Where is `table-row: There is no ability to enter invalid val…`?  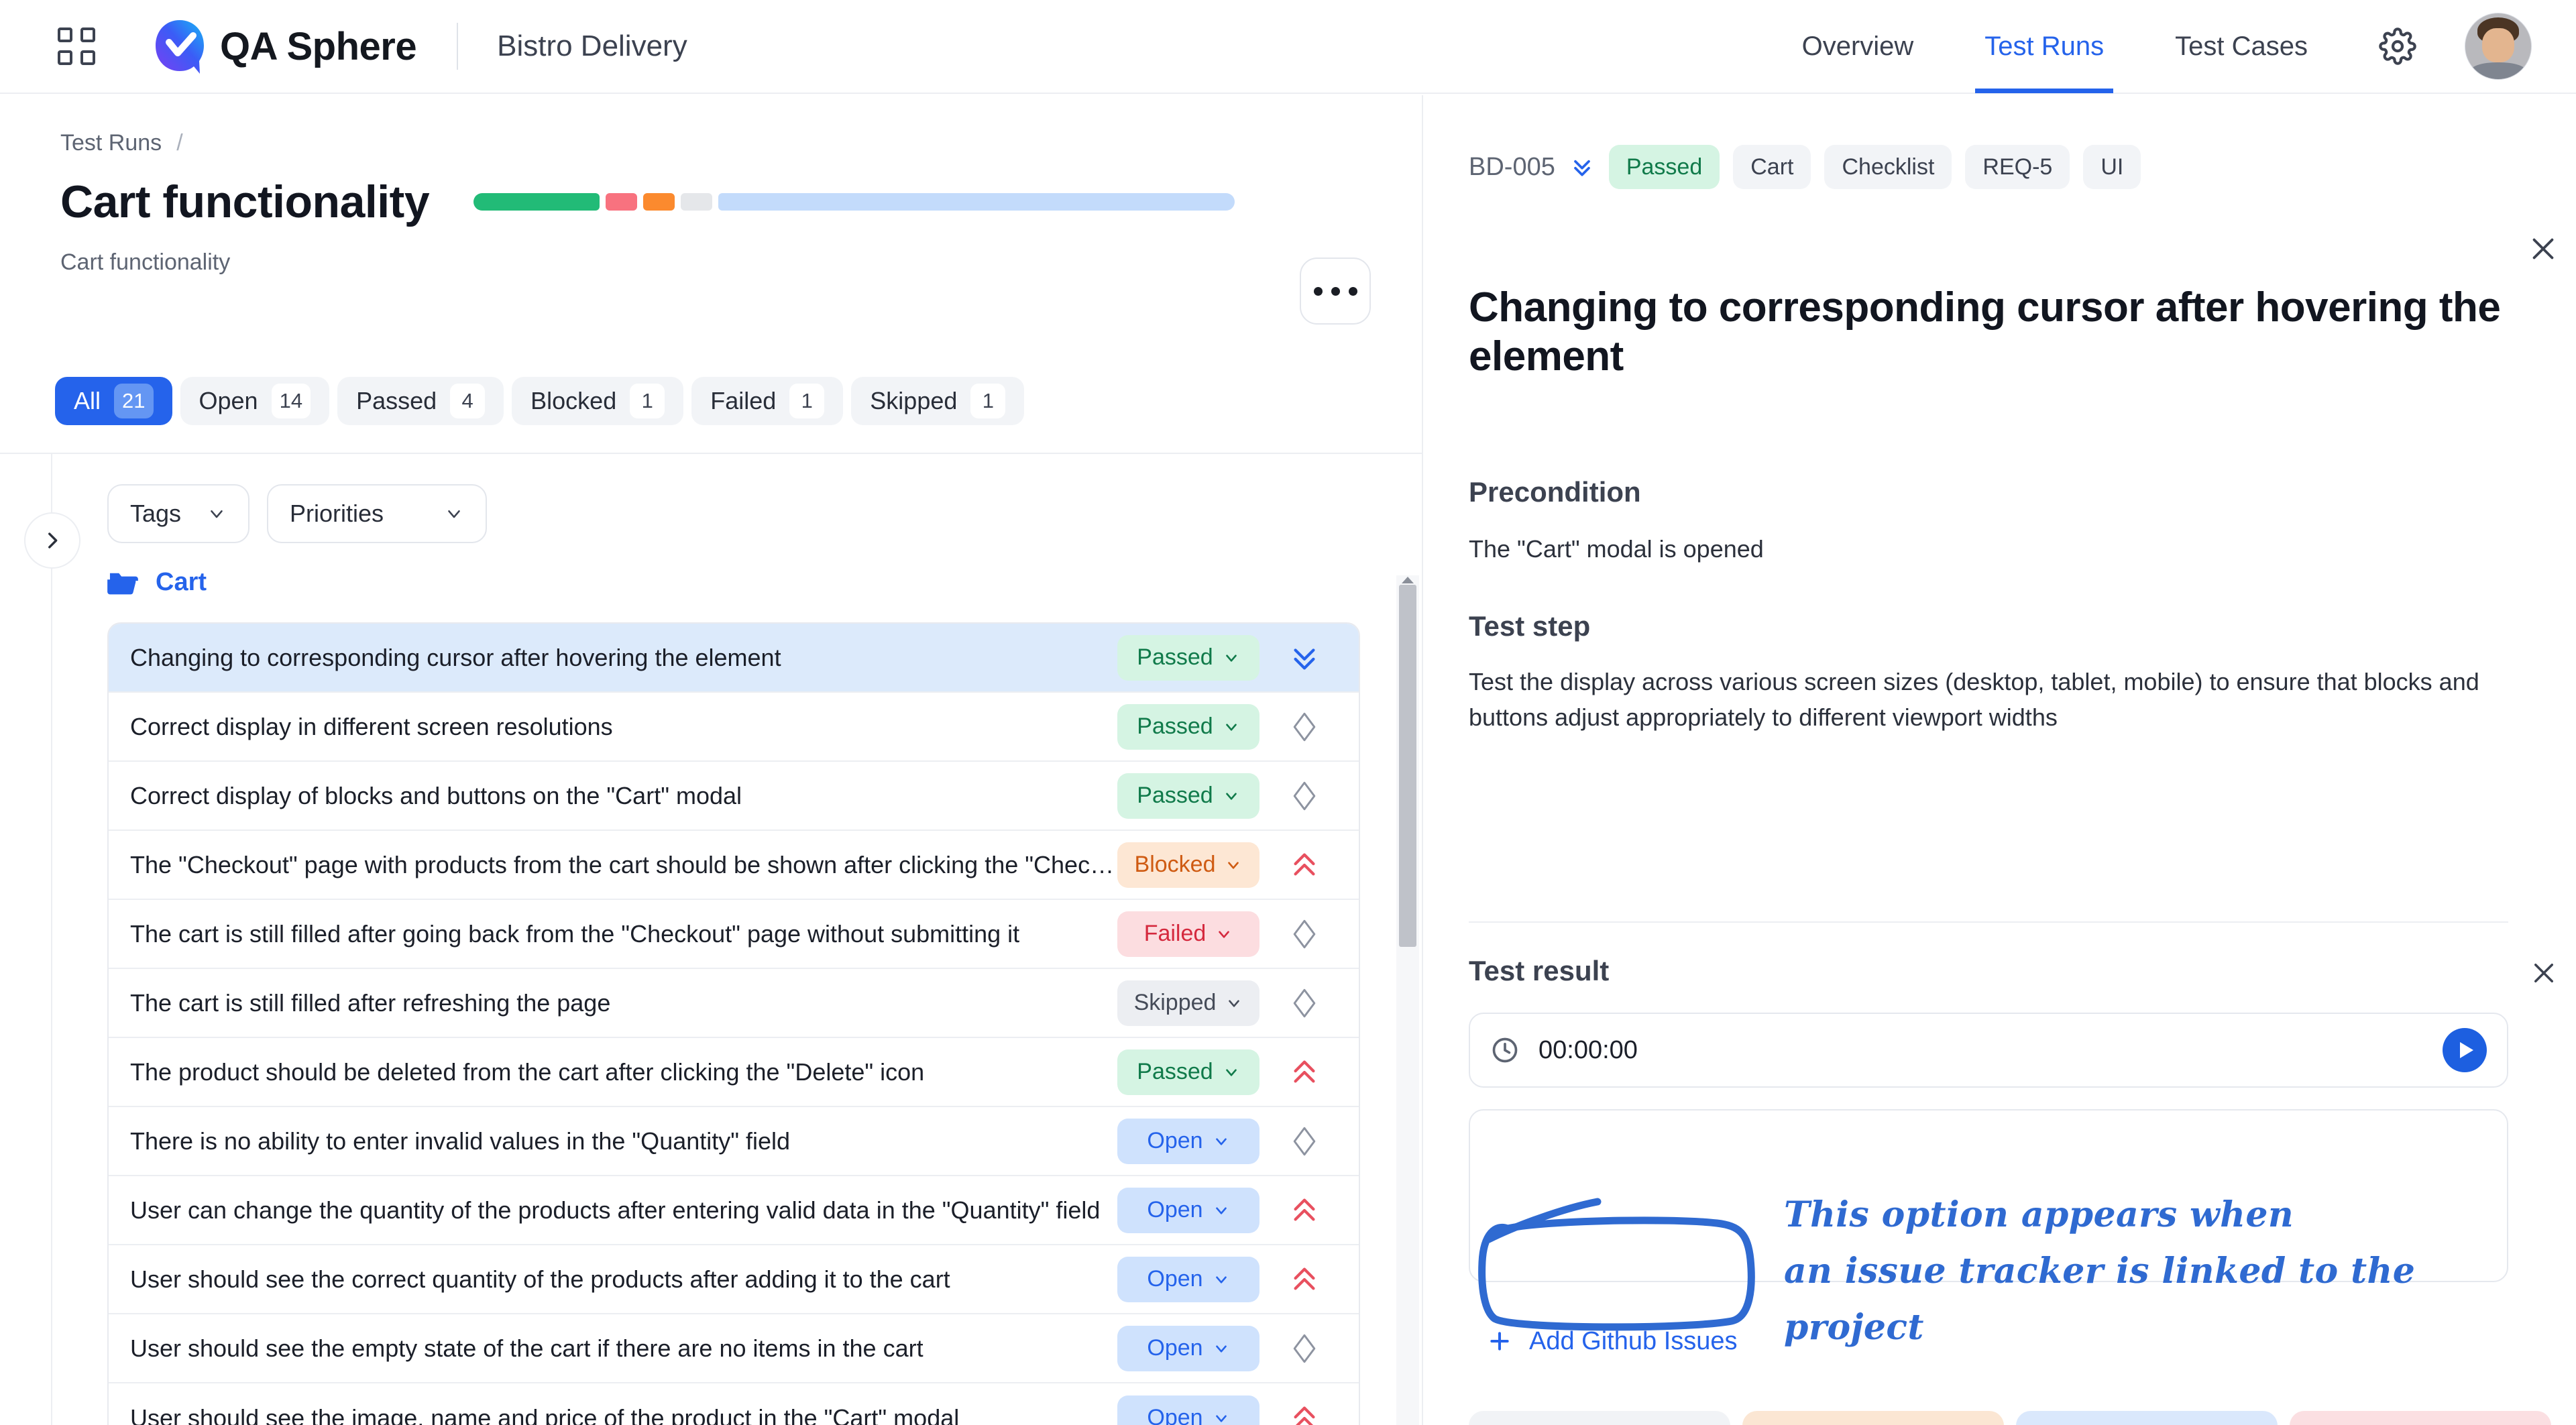 table-row: There is no ability to enter invalid val… is located at coordinates (734, 1141).